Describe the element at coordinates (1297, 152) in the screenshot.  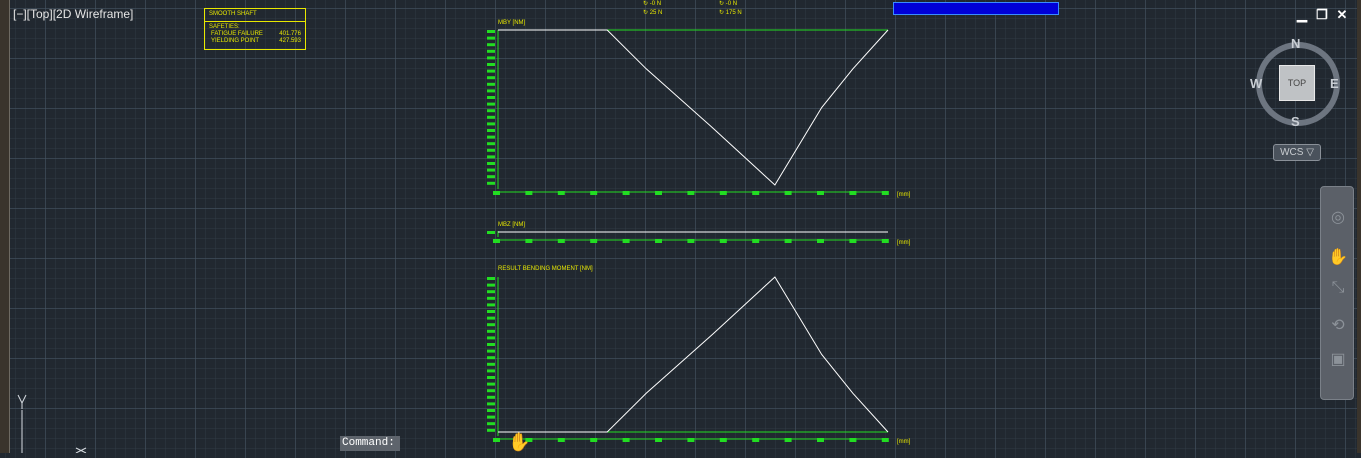
I see `wcs-menu: WCS ▽` at that location.